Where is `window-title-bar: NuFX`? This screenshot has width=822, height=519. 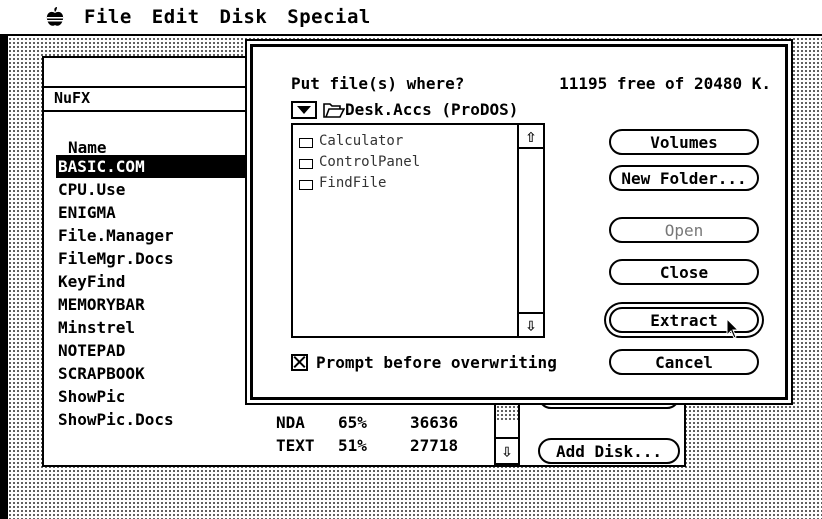 window-title-bar: NuFX is located at coordinates (158, 99).